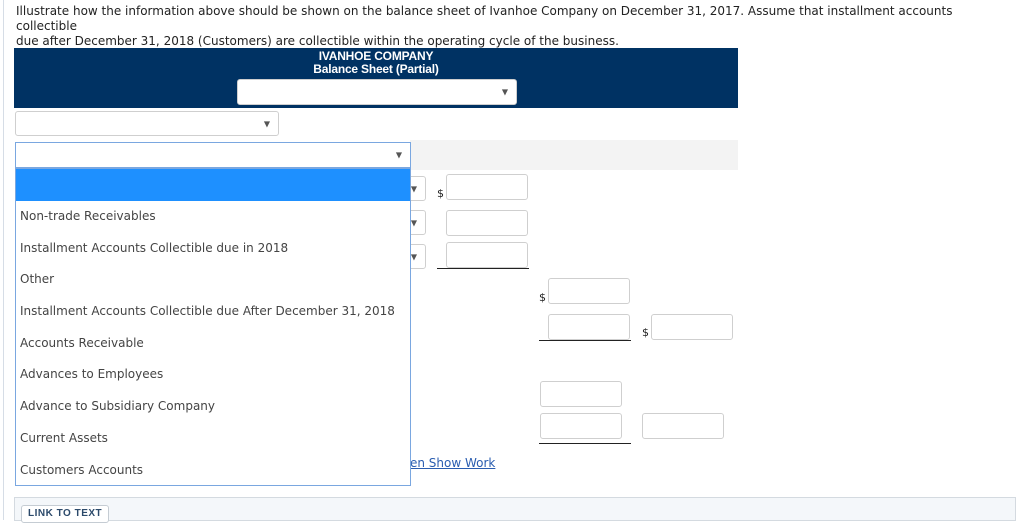 This screenshot has height=523, width=1024. What do you see at coordinates (213, 155) in the screenshot?
I see `account-select-open: ▼` at bounding box center [213, 155].